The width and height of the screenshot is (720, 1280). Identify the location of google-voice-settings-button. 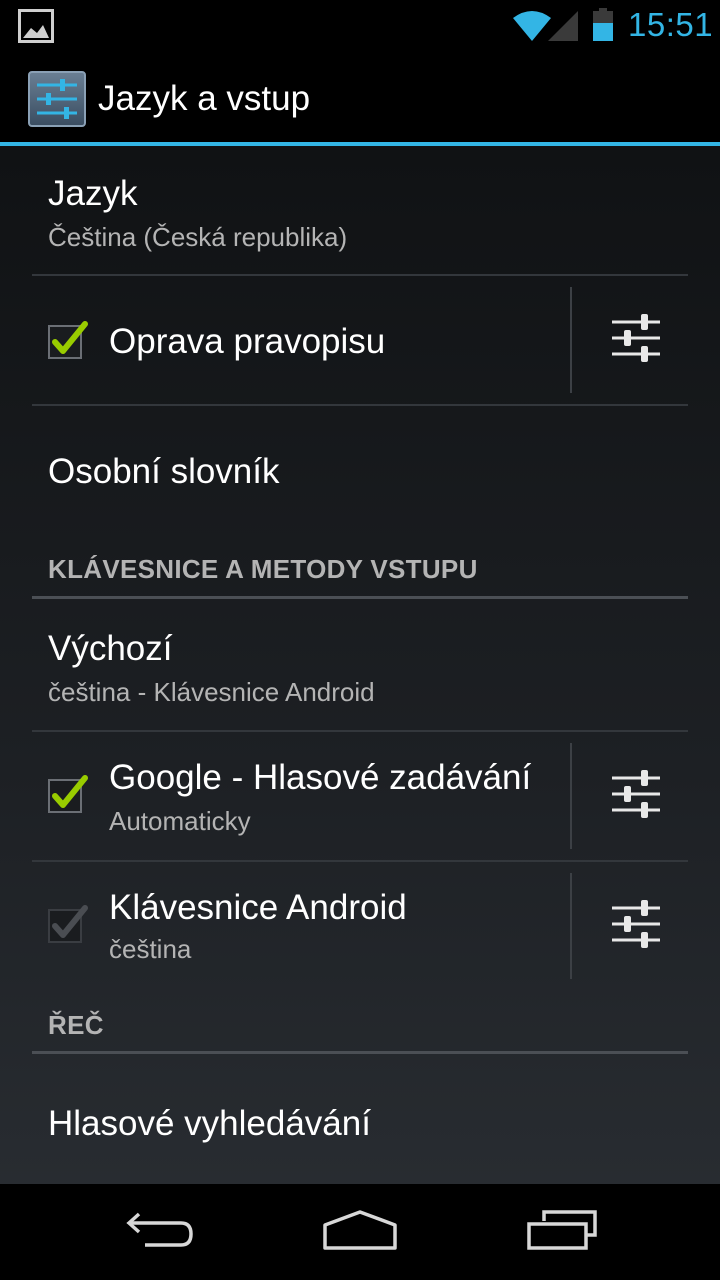
(636, 796).